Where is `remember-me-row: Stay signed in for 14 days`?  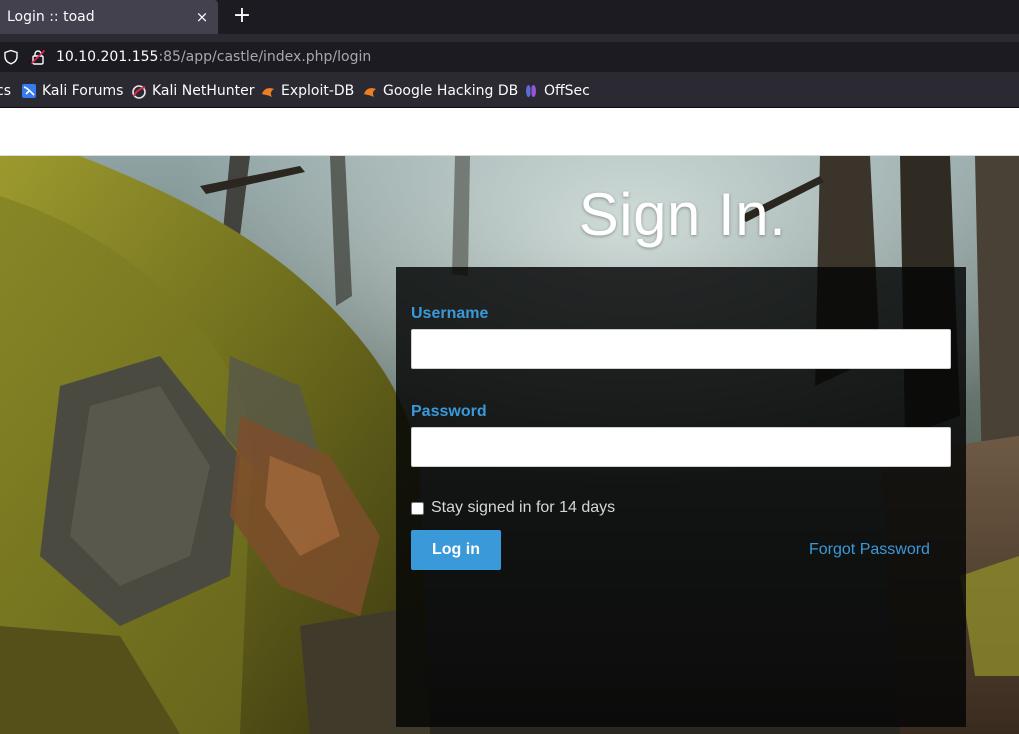
remember-me-row: Stay signed in for 14 days is located at coordinates (513, 508).